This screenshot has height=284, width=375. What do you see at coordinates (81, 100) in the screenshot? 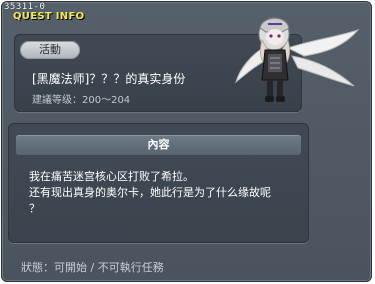
I see `recommended-level: 建議等级：200～204` at bounding box center [81, 100].